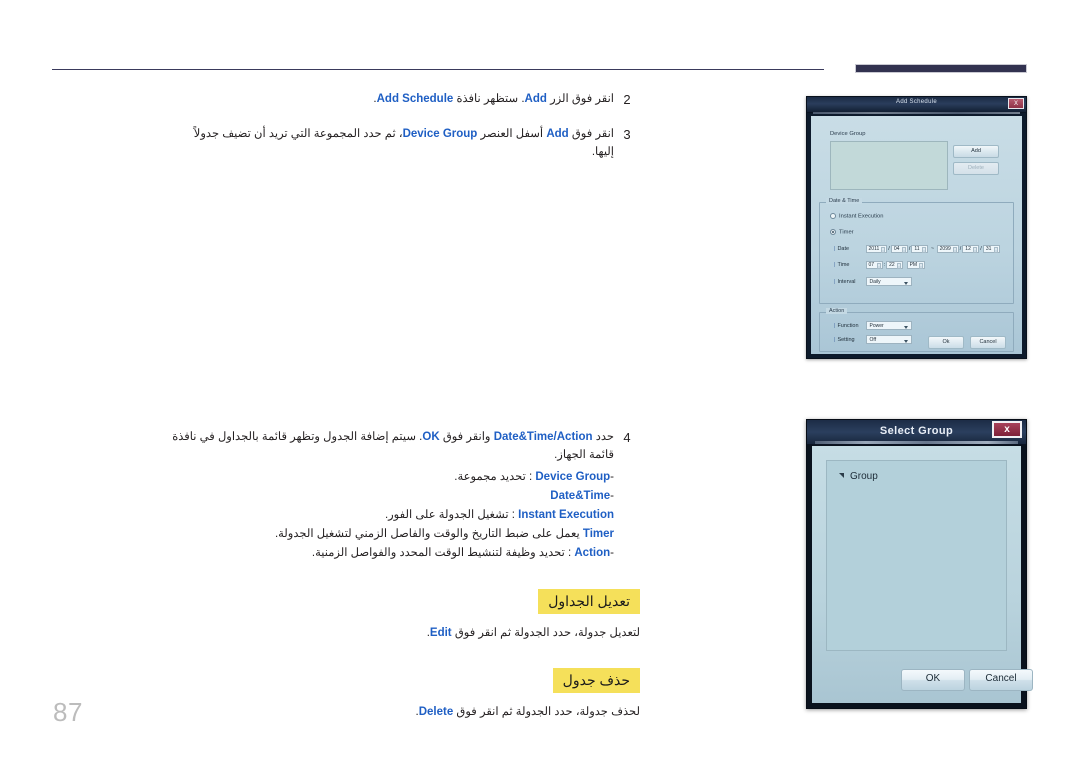 The width and height of the screenshot is (1080, 763). What do you see at coordinates (947, 249) in the screenshot?
I see `date-end-year: 2099` at bounding box center [947, 249].